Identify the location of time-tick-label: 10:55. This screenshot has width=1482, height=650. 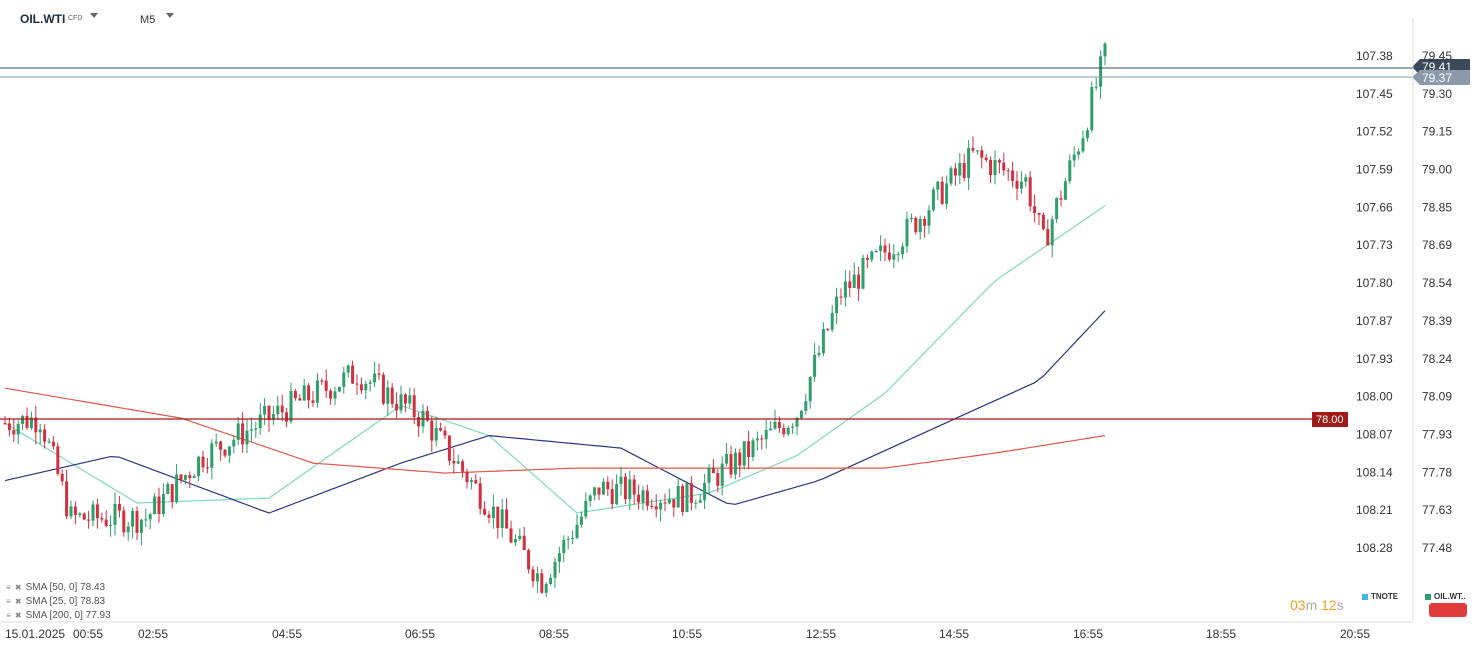
(687, 634).